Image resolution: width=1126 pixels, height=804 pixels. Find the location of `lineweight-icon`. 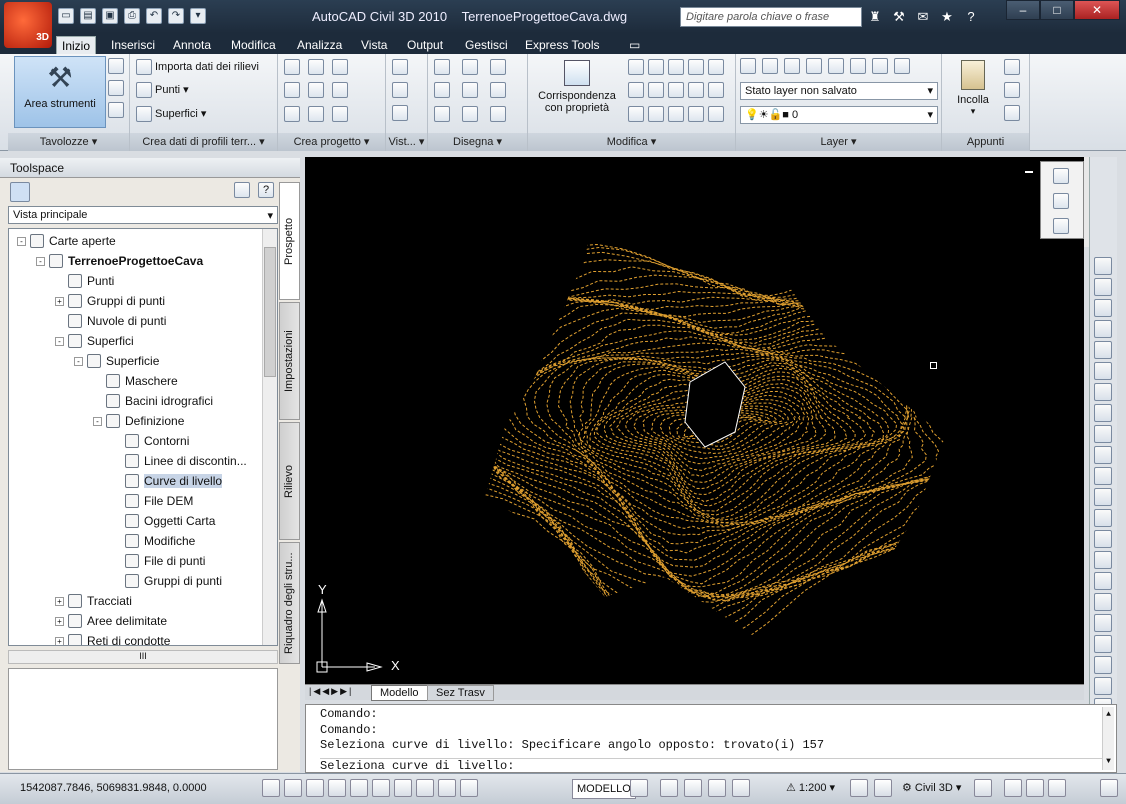

lineweight-icon is located at coordinates (469, 788).